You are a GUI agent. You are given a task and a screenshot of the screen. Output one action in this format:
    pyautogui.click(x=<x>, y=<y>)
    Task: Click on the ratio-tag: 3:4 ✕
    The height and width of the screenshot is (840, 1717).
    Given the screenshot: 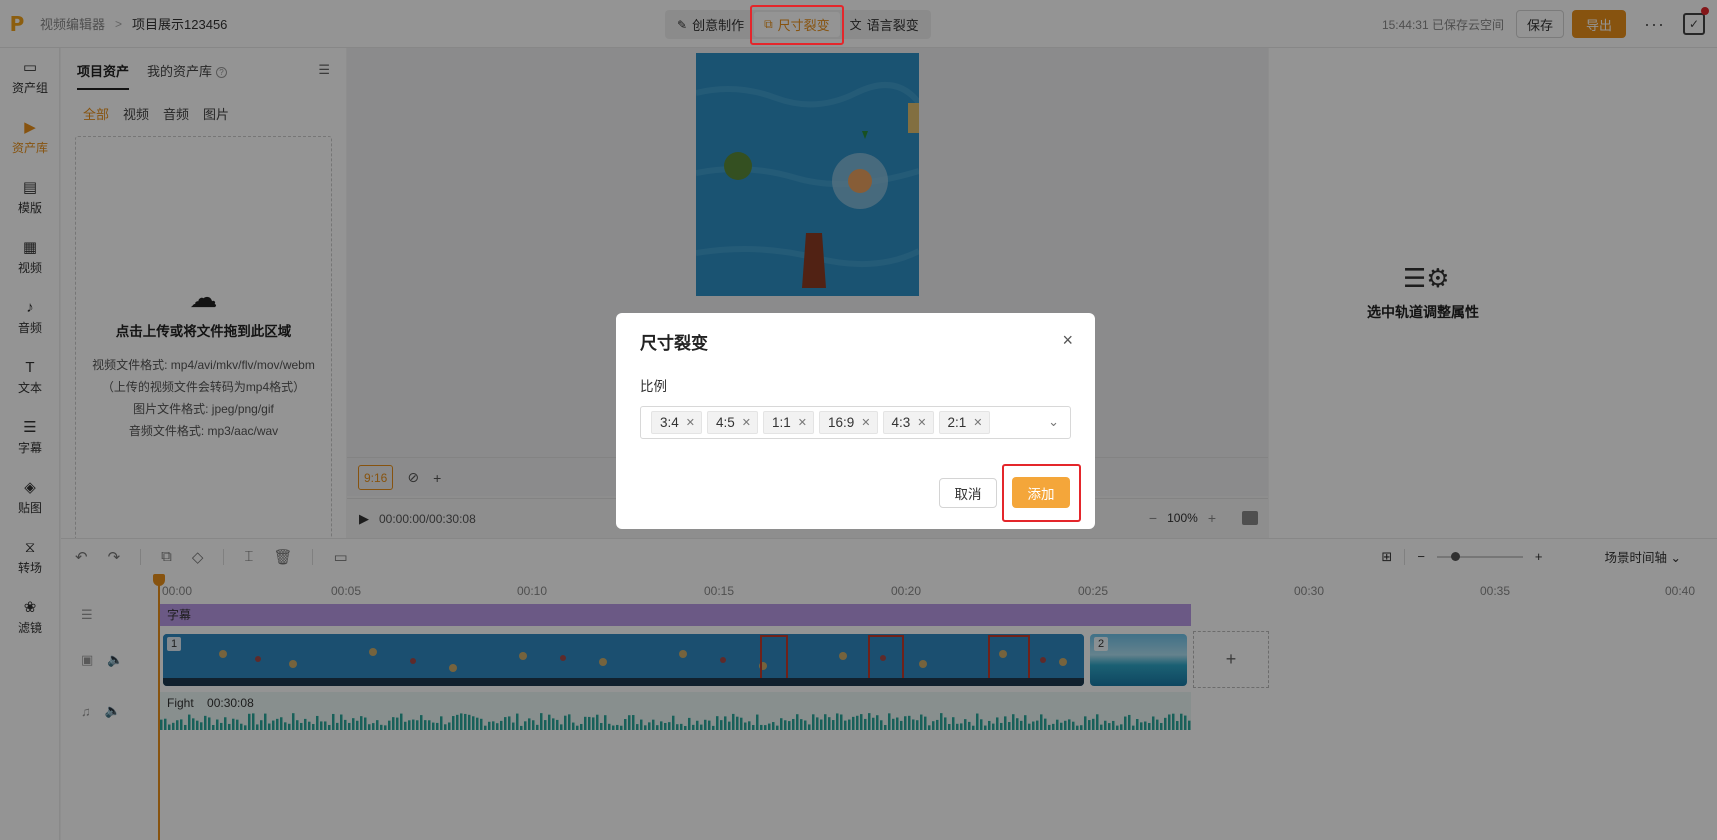 What is the action you would take?
    pyautogui.click(x=676, y=422)
    